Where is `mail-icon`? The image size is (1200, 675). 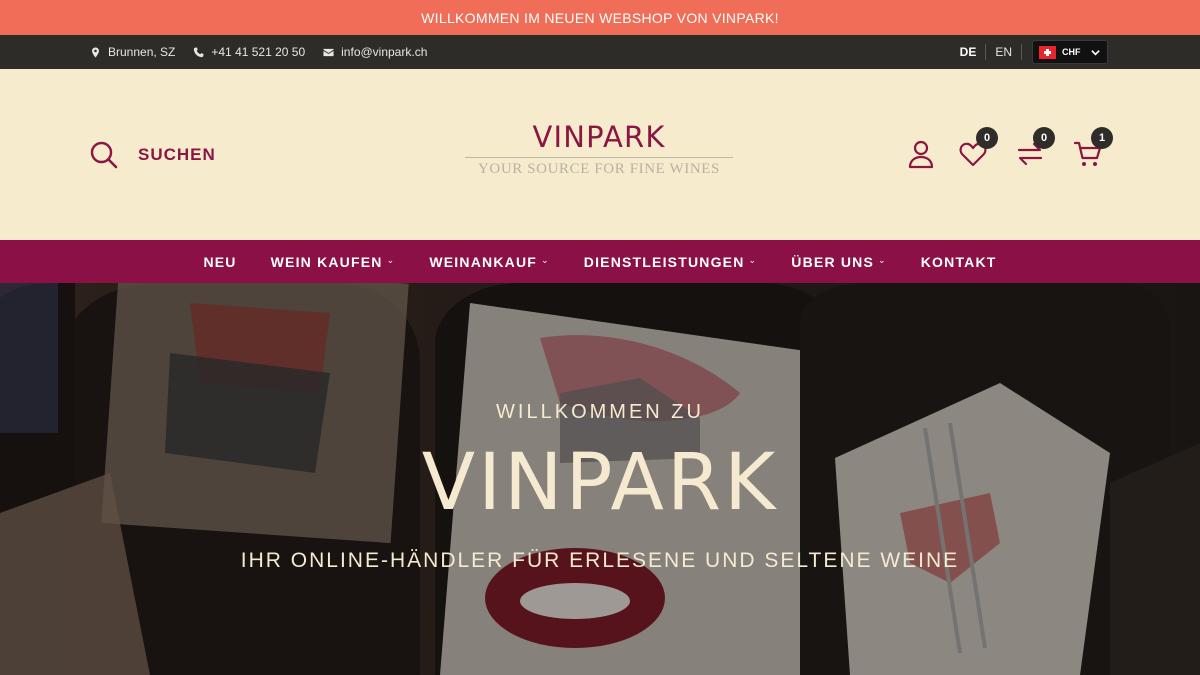 mail-icon is located at coordinates (328, 52).